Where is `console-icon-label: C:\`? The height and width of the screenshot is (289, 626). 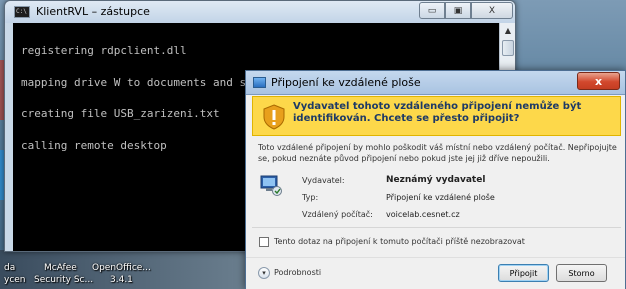
console-icon-label: C:\ is located at coordinates (21, 11).